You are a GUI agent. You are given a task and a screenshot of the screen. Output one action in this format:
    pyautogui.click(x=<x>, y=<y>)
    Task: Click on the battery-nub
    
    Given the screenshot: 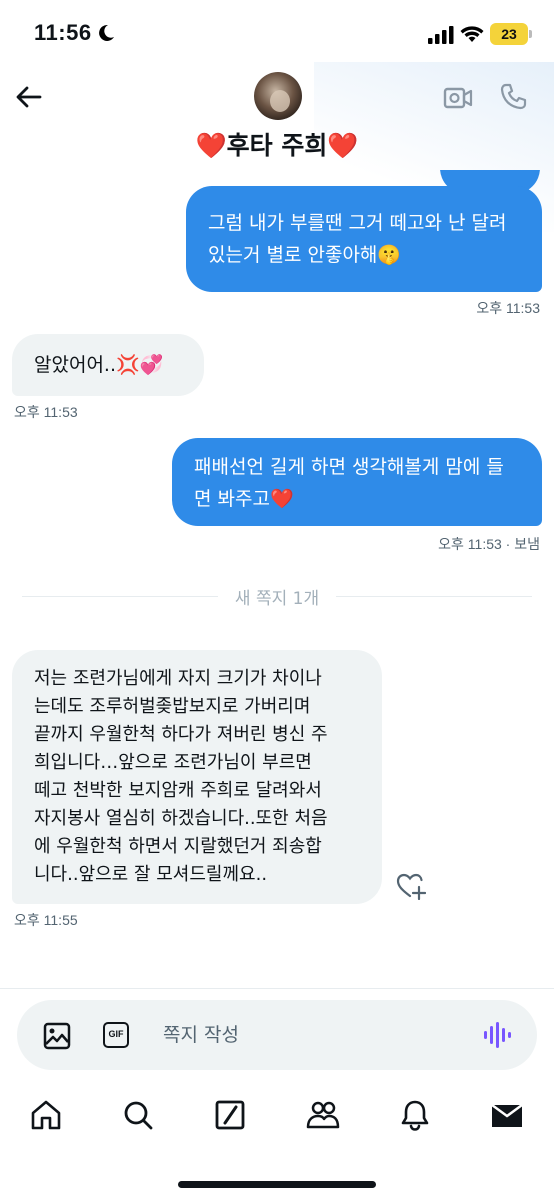 What is the action you would take?
    pyautogui.click(x=530, y=34)
    